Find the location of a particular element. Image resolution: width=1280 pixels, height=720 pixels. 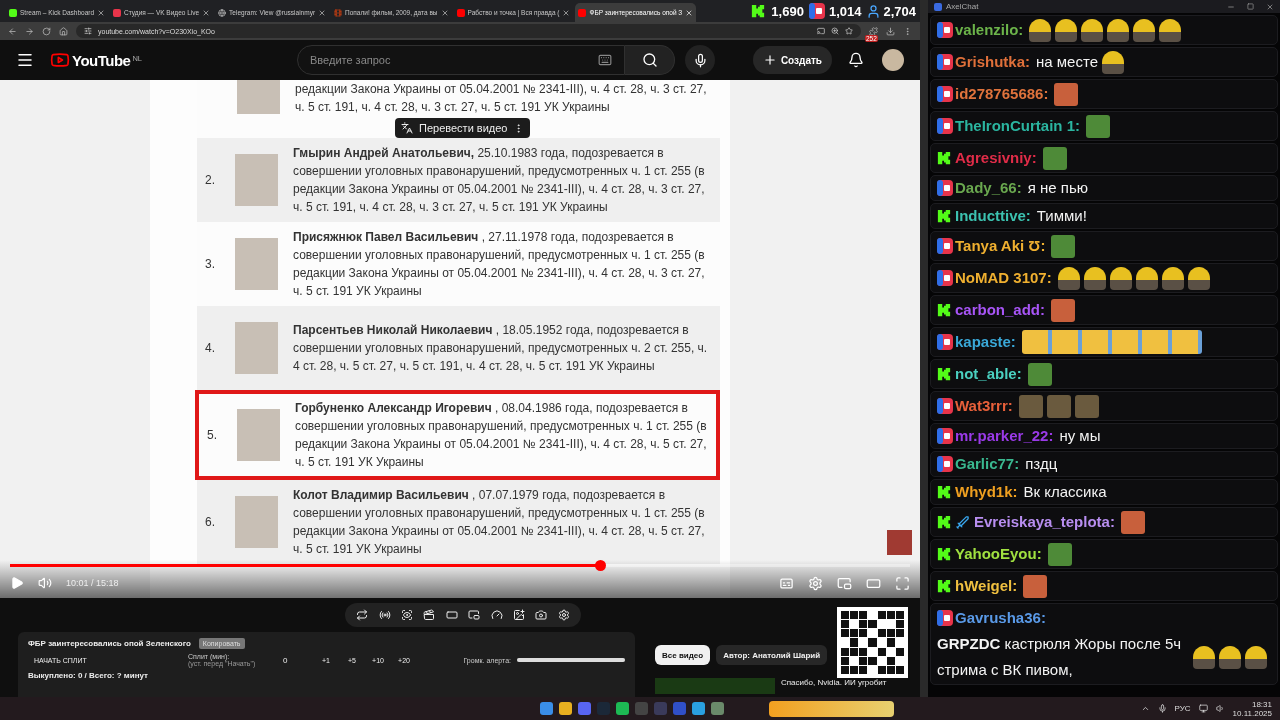

play-icon is located at coordinates (17, 583).